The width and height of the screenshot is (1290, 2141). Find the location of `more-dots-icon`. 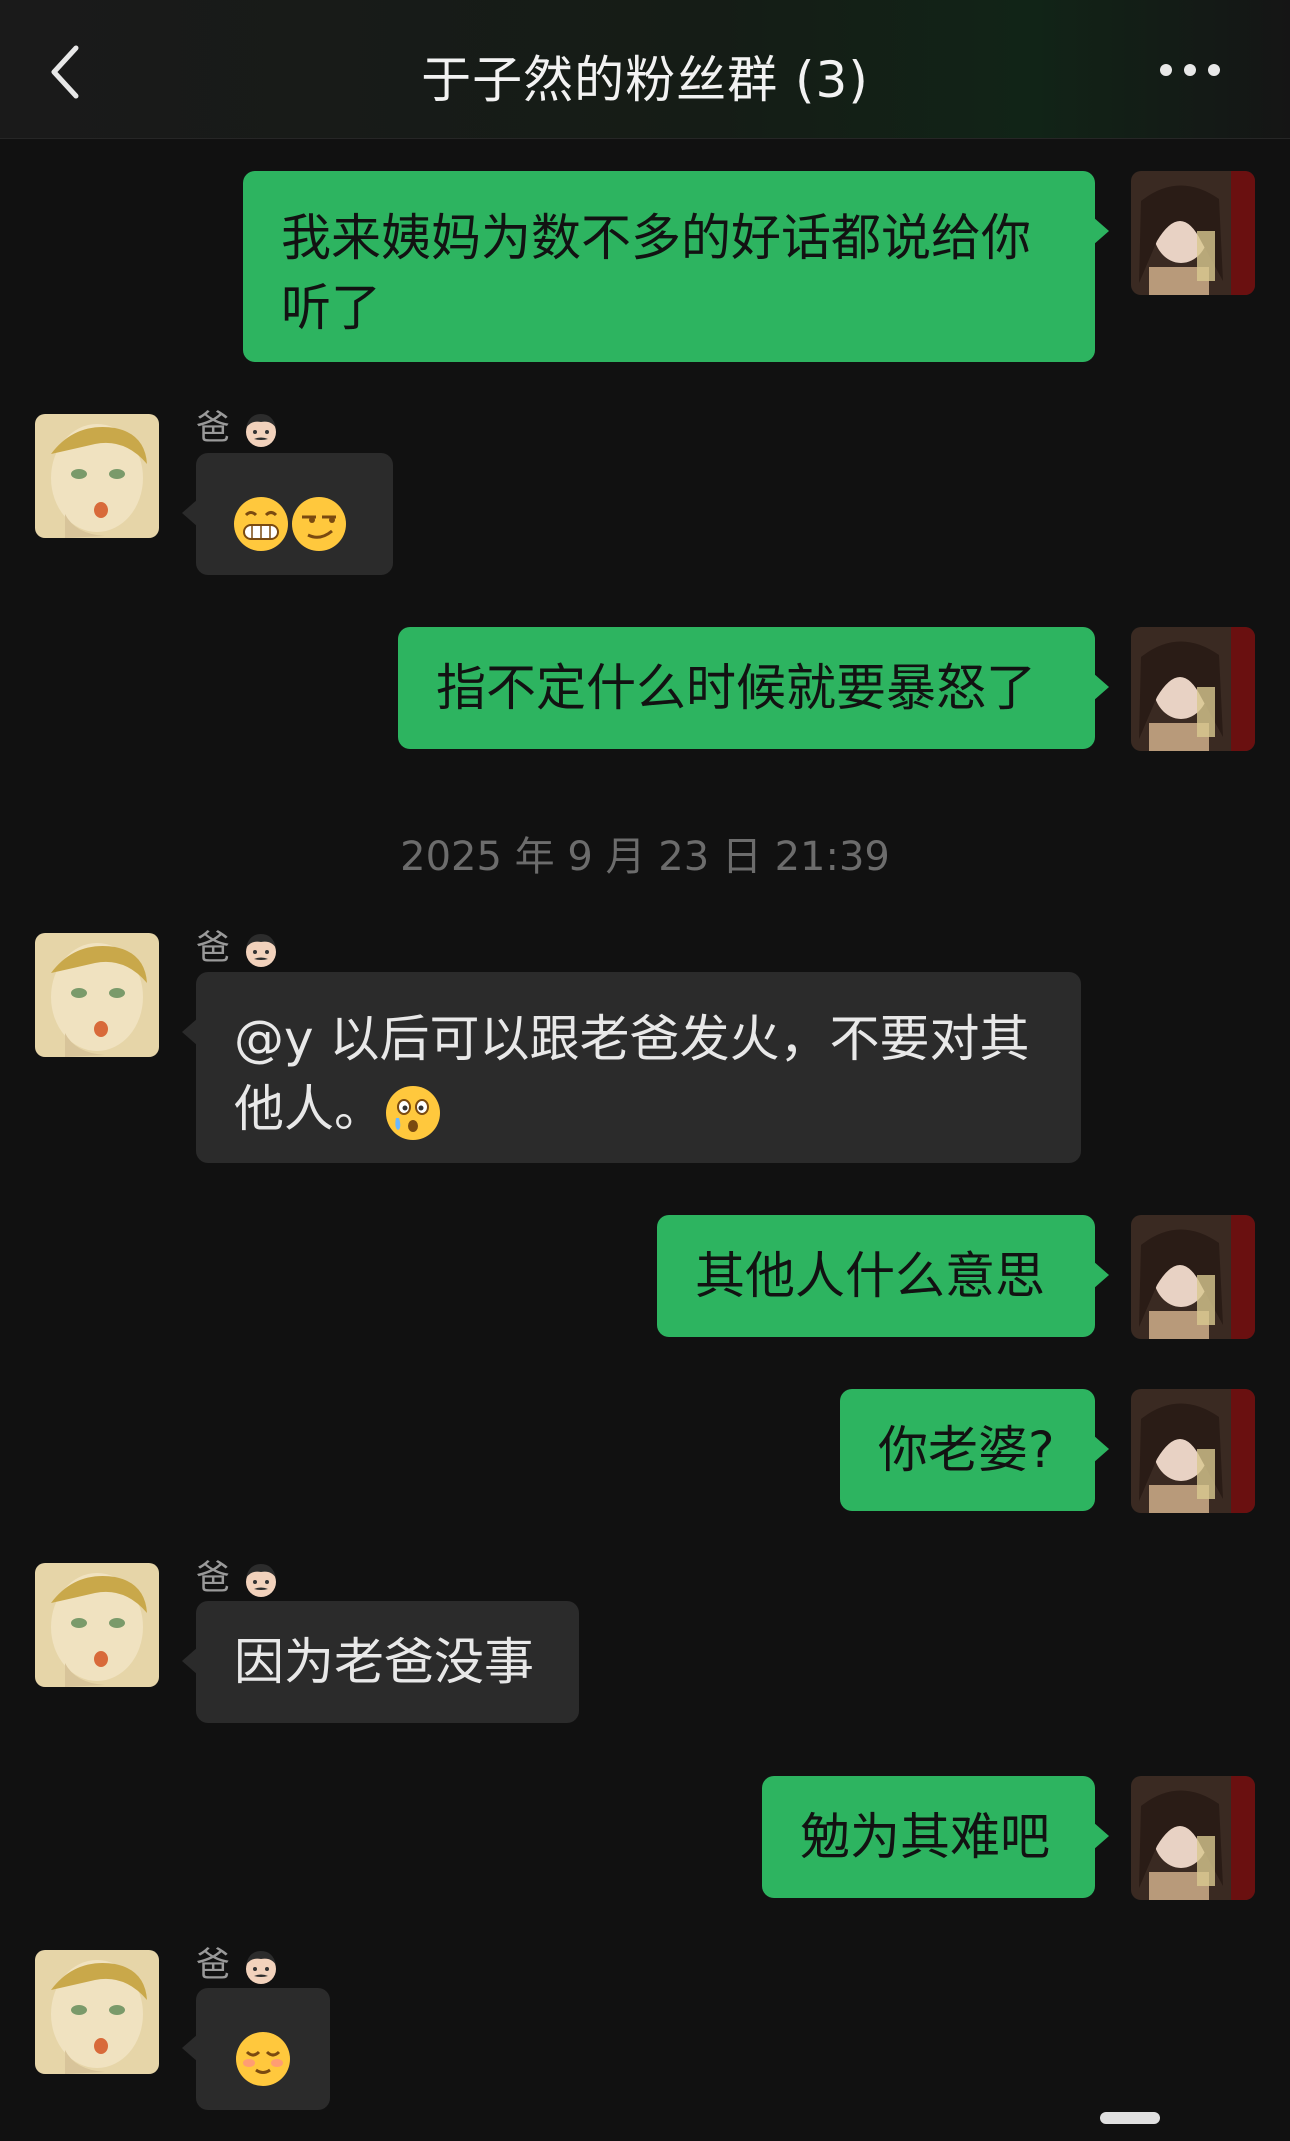

more-dots-icon is located at coordinates (1190, 70).